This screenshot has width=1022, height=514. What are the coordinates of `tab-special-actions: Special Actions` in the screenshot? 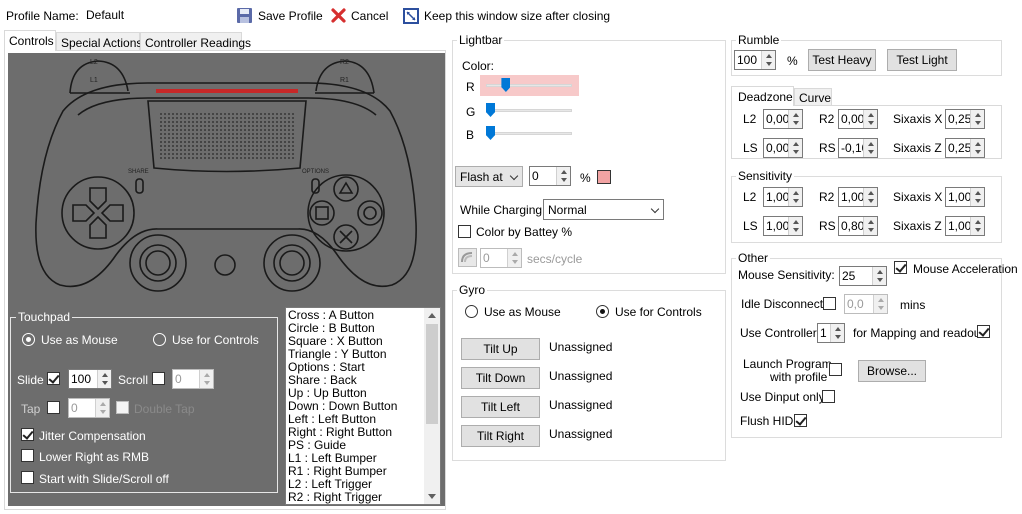 It's located at (99, 41).